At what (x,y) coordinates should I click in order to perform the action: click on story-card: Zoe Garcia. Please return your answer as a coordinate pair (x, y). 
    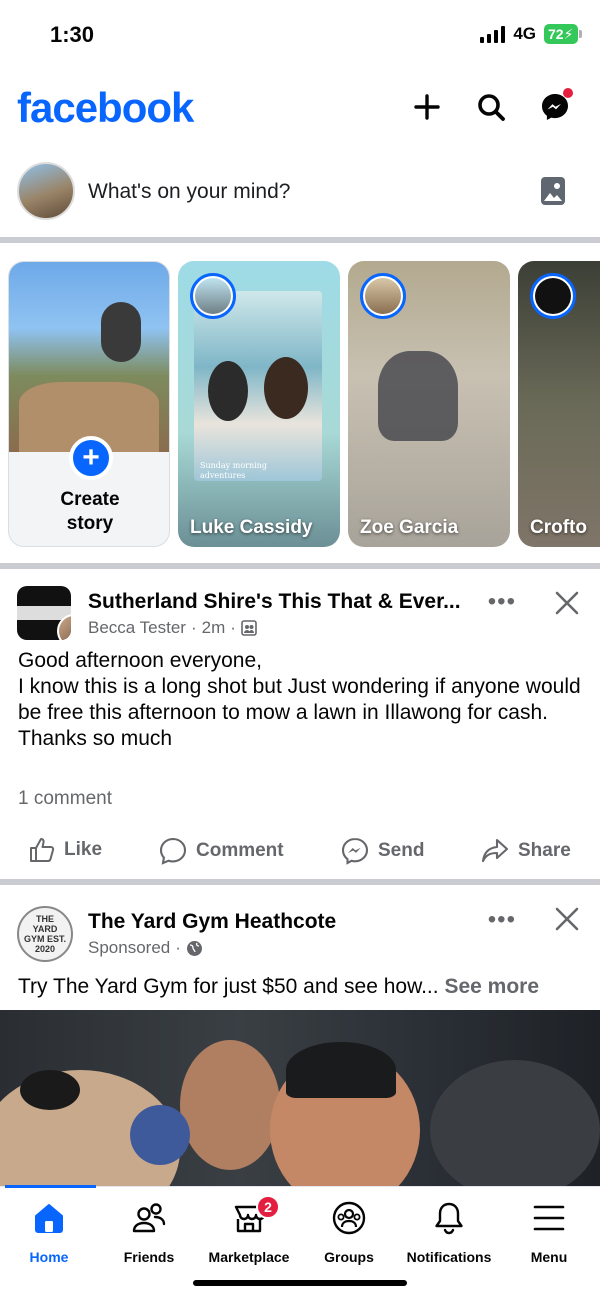
    Looking at the image, I should click on (429, 404).